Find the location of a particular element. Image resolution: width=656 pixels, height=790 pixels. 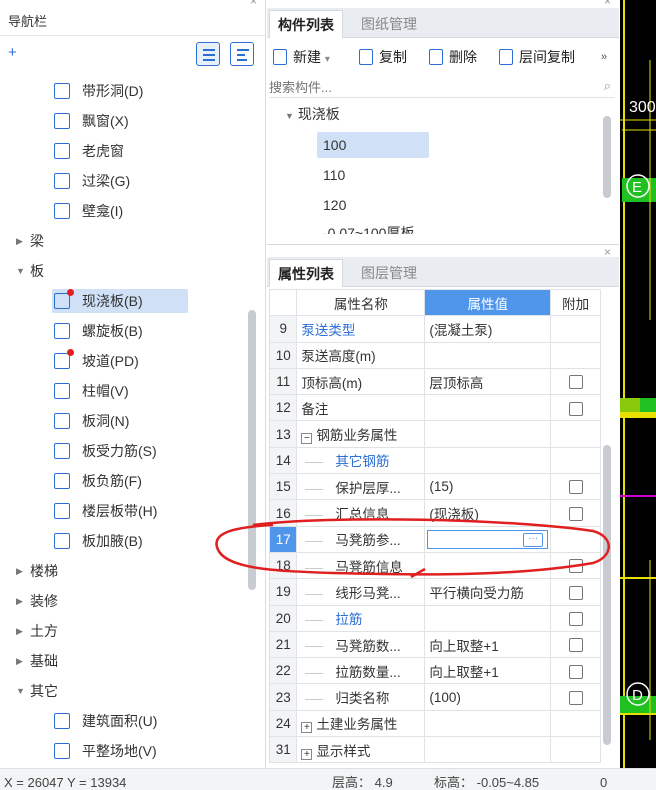

nav-item-dormer: 老虎窗 is located at coordinates (125, 151).